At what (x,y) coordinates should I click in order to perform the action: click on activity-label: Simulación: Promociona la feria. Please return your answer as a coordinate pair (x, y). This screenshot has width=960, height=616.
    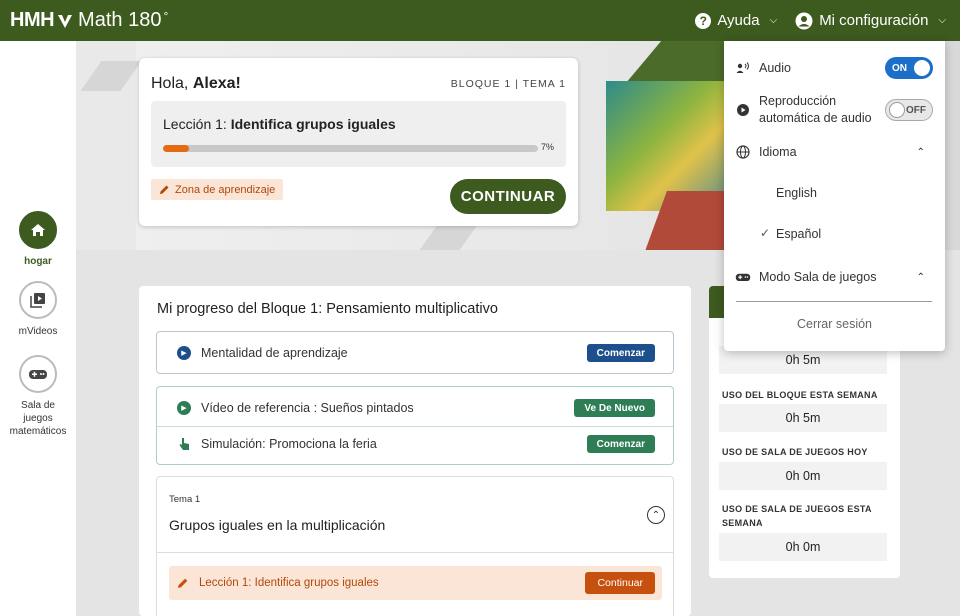
    Looking at the image, I should click on (289, 444).